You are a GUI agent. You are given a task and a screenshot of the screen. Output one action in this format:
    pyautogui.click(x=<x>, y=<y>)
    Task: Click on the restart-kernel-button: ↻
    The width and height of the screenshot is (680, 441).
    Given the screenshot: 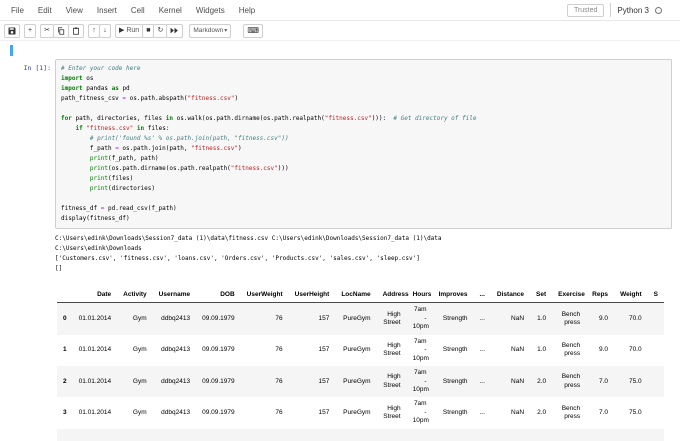 What is the action you would take?
    pyautogui.click(x=160, y=30)
    